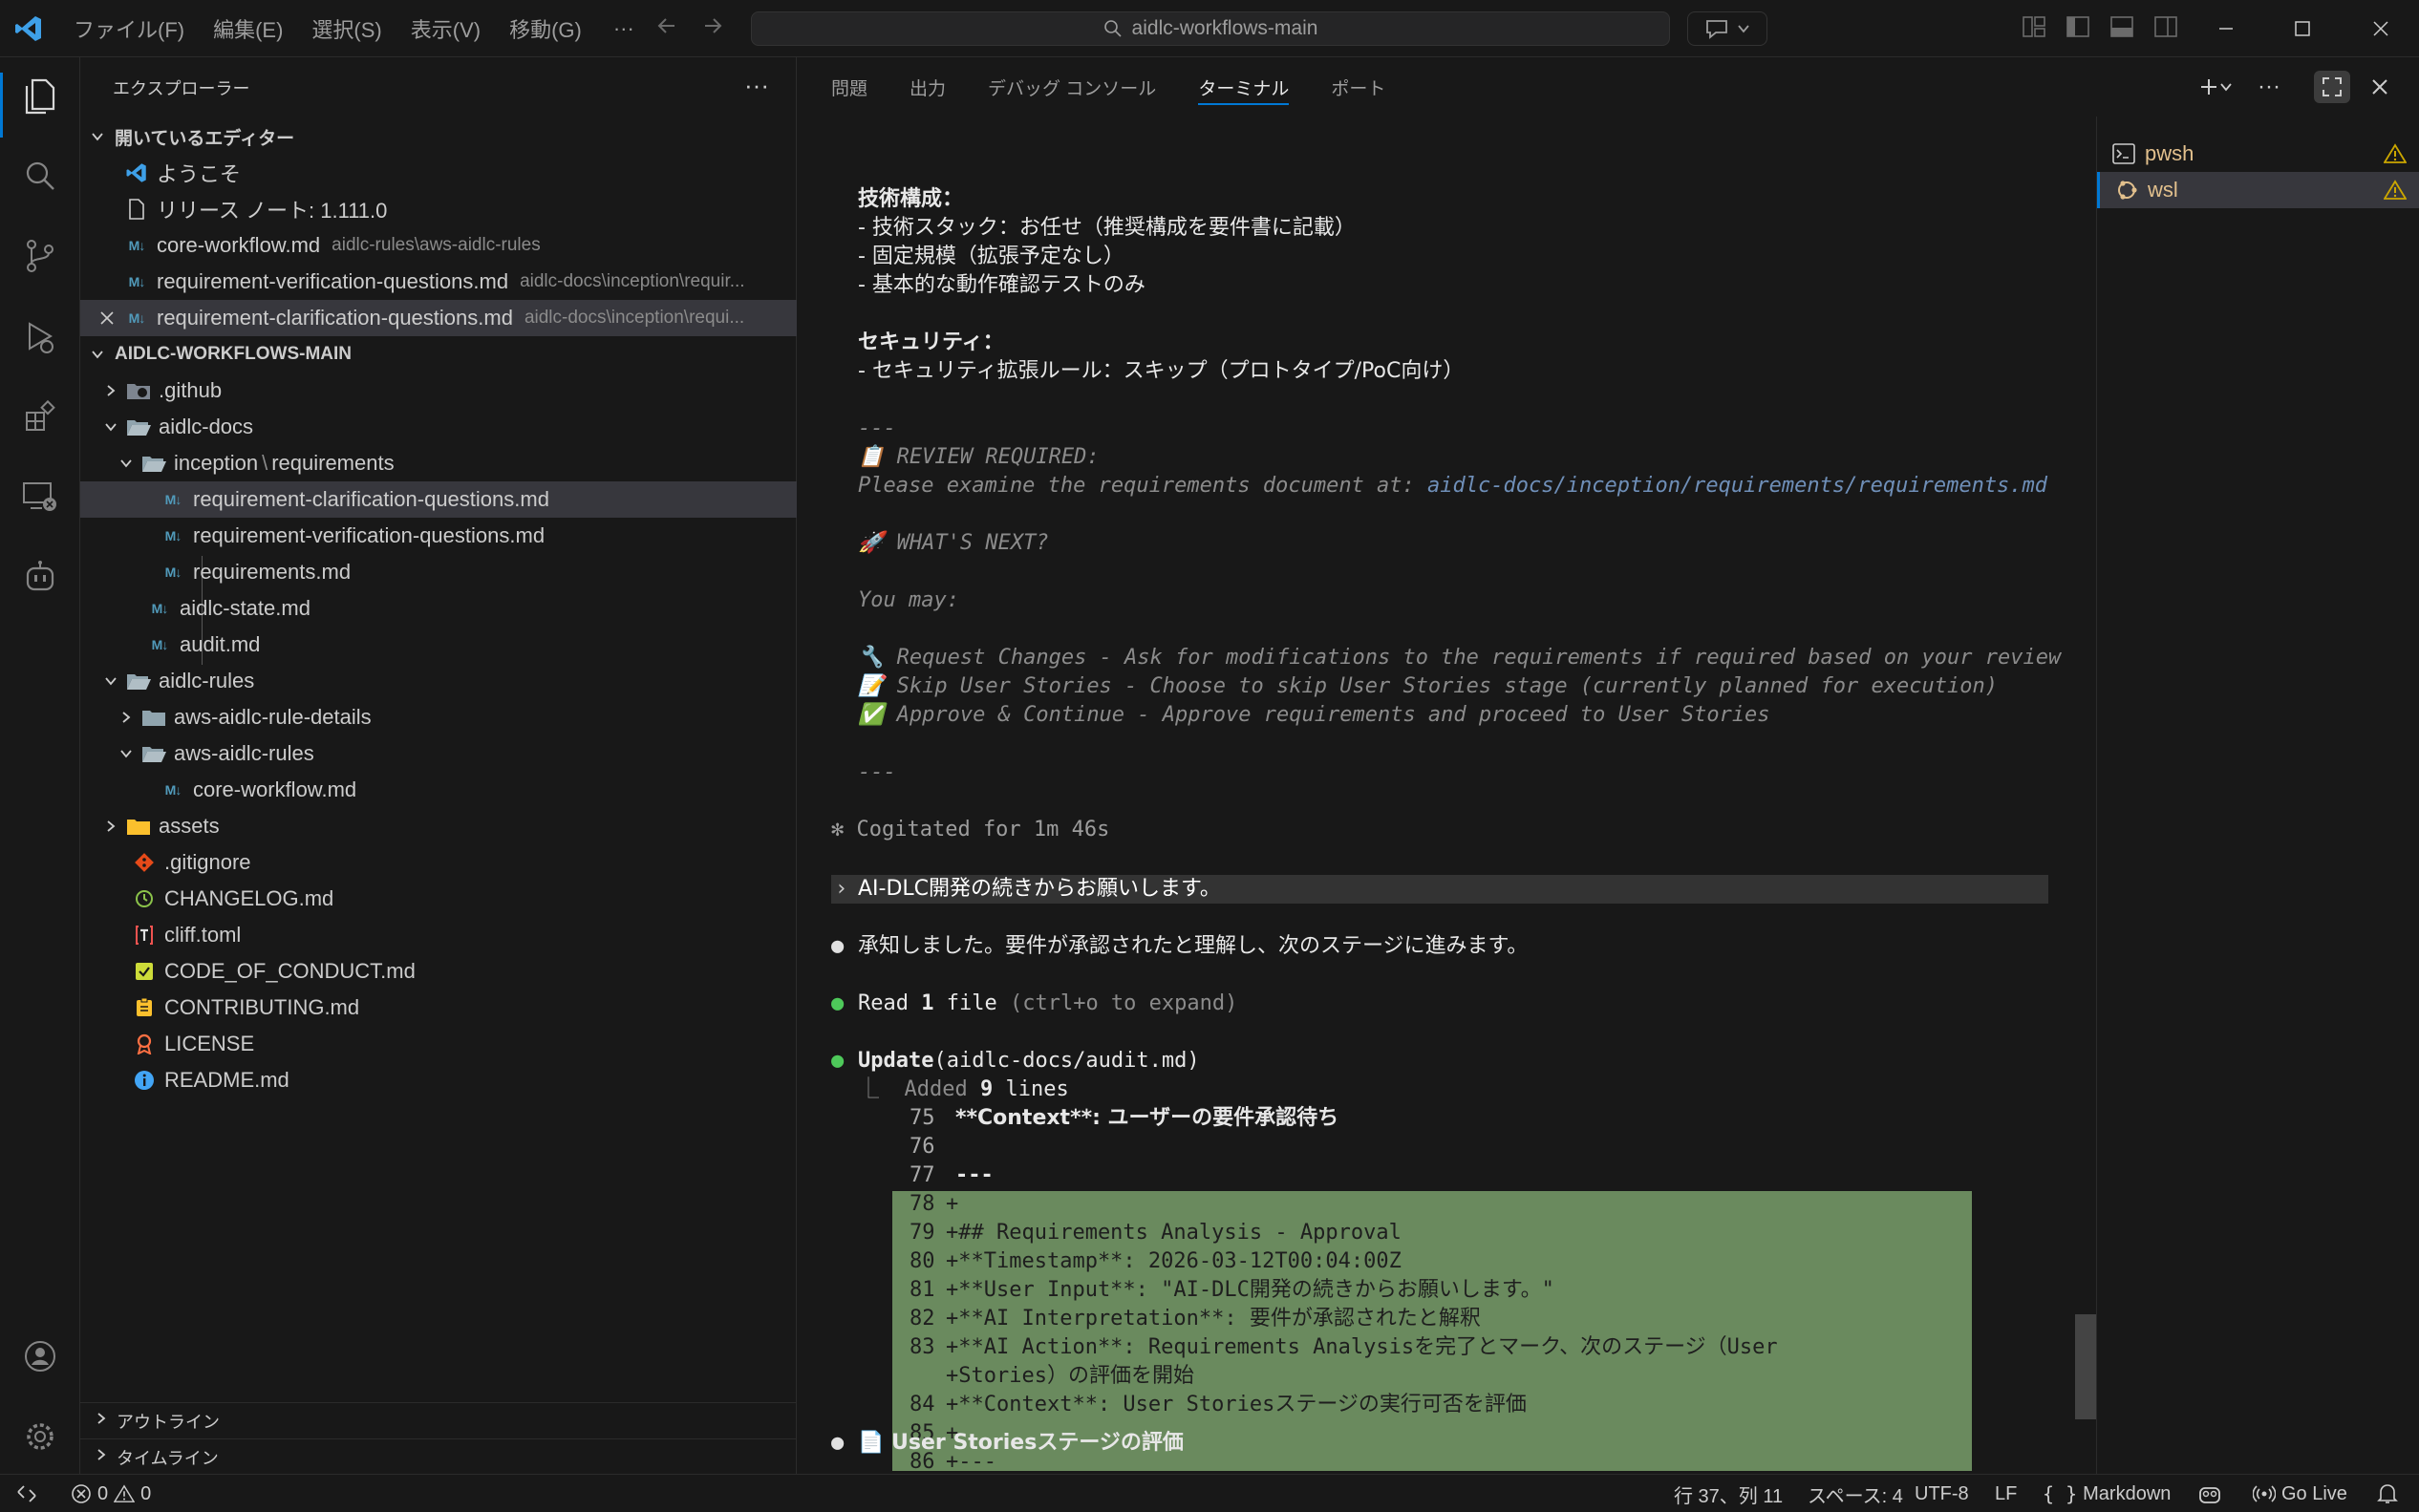 The image size is (2419, 1512). I want to click on settings-gear-icon, so click(40, 1437).